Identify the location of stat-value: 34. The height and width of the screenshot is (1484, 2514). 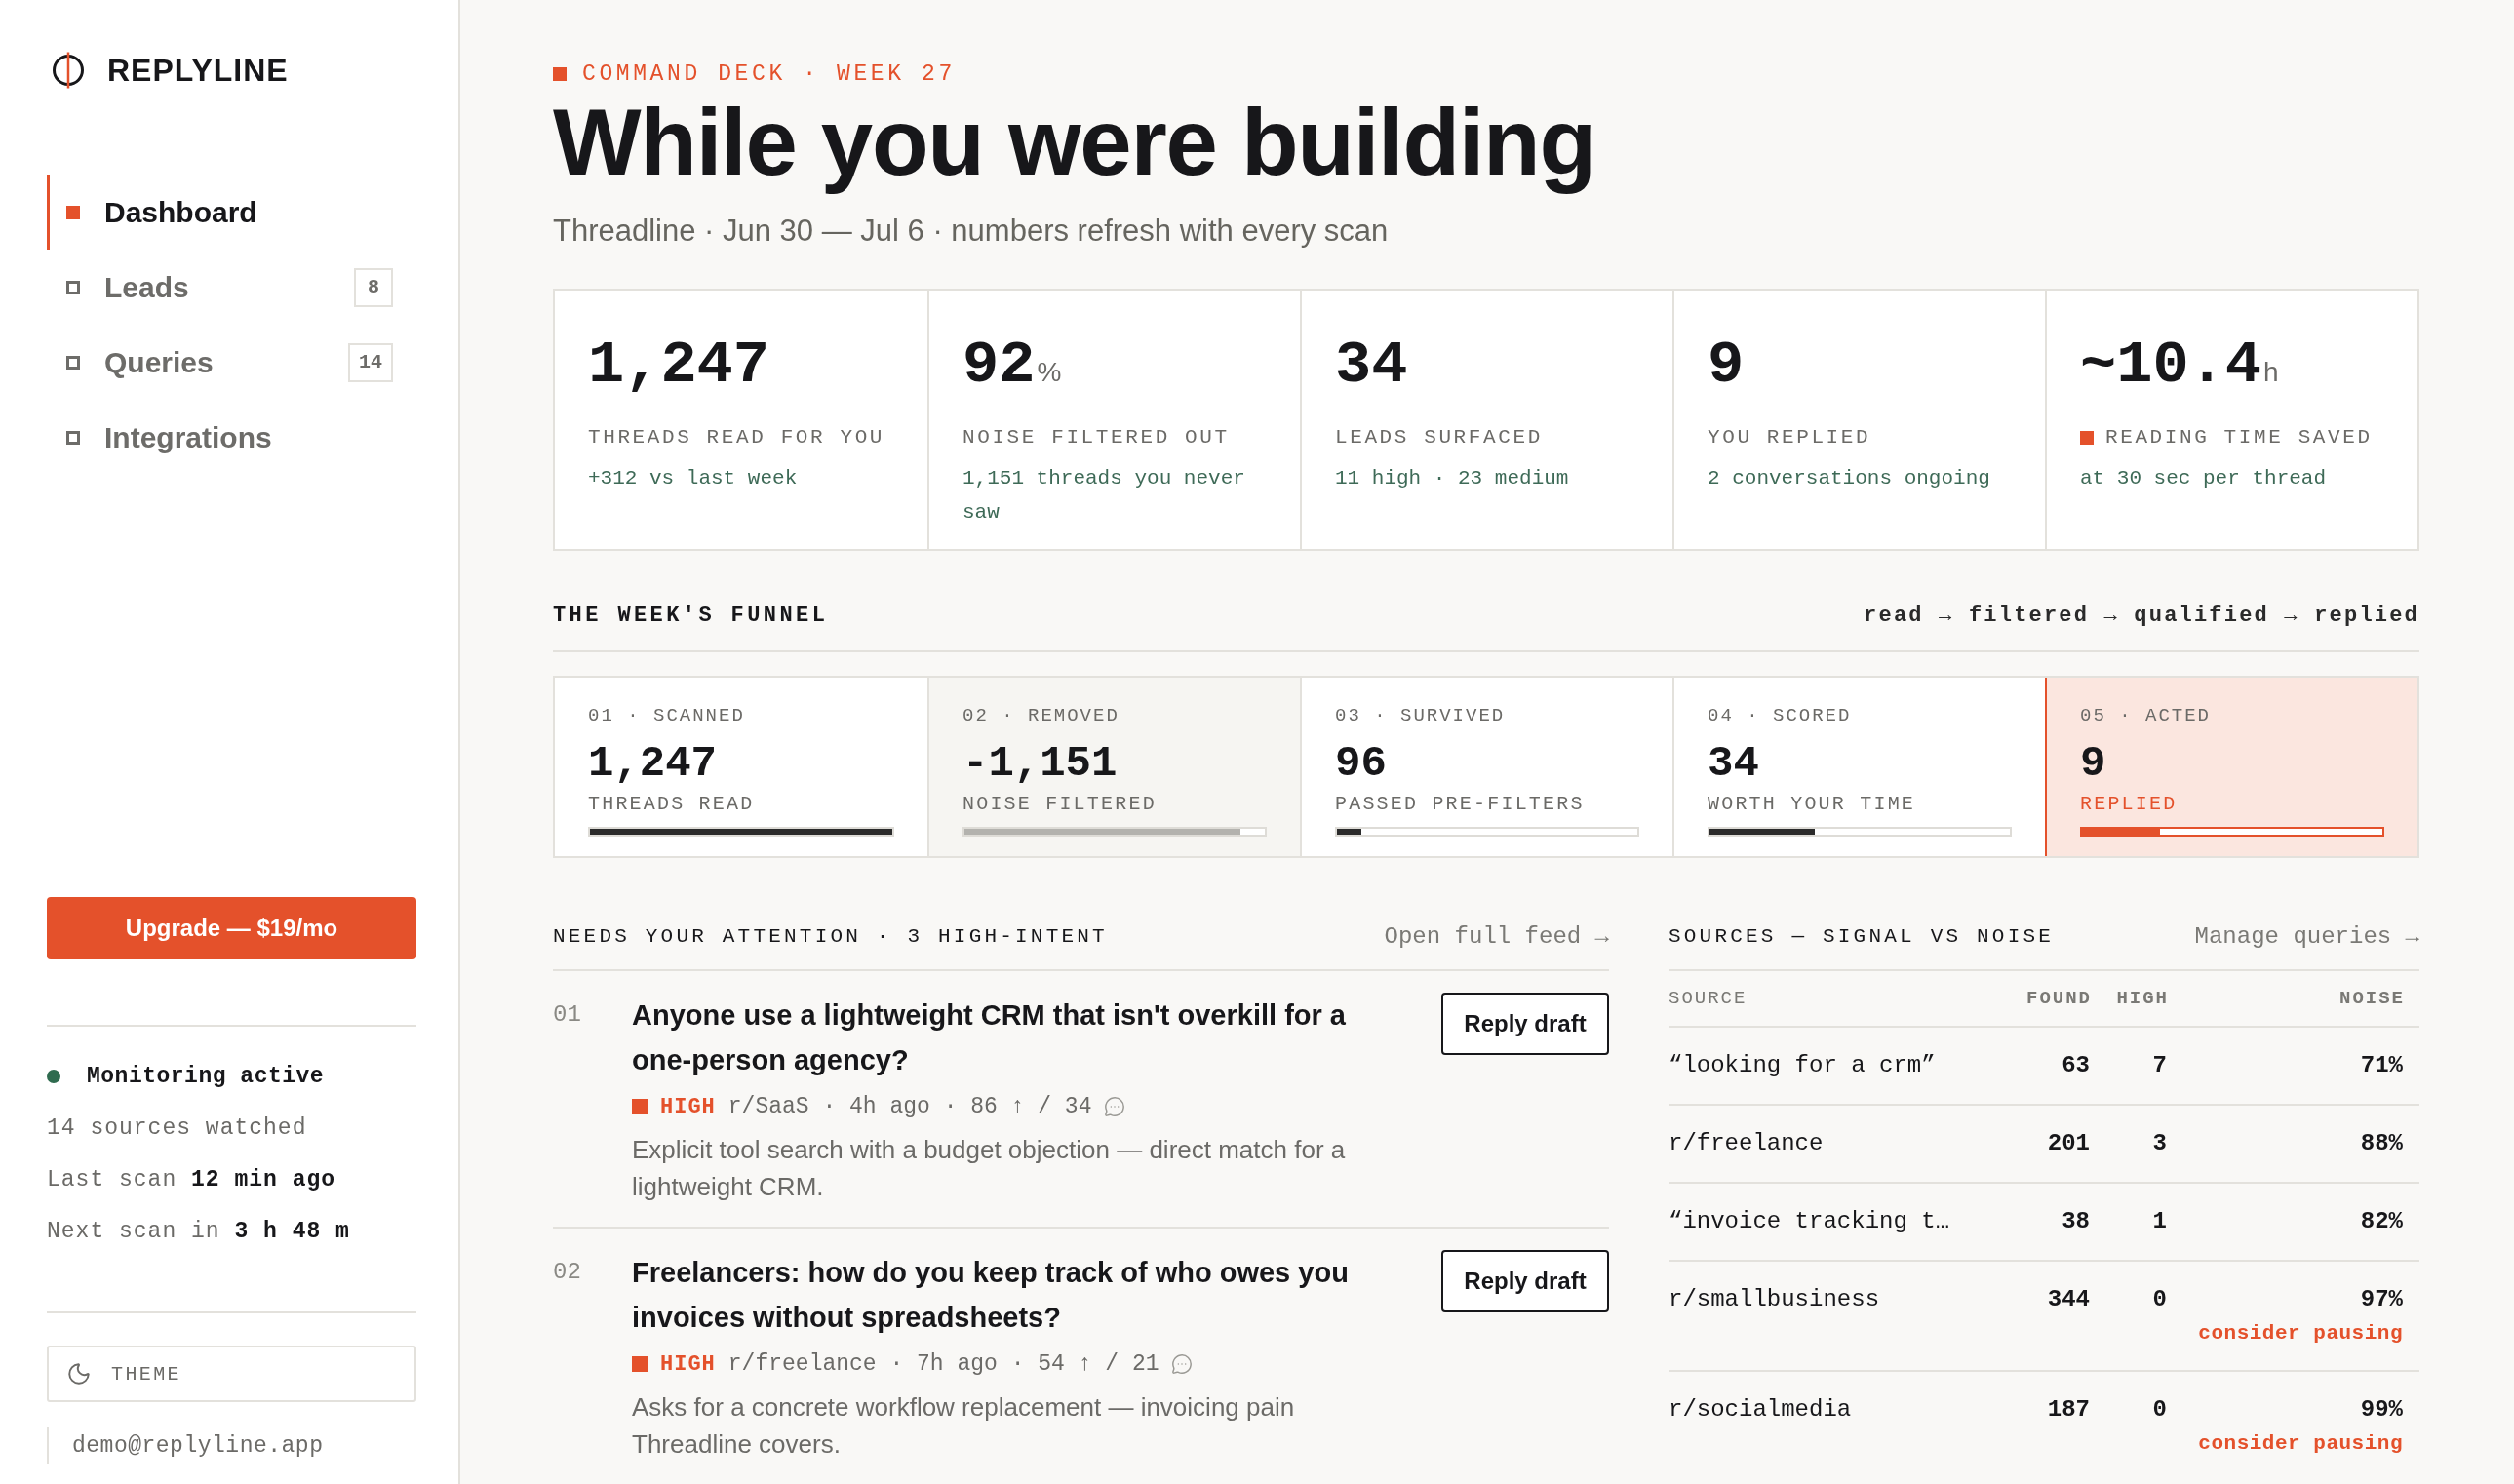
(1372, 366).